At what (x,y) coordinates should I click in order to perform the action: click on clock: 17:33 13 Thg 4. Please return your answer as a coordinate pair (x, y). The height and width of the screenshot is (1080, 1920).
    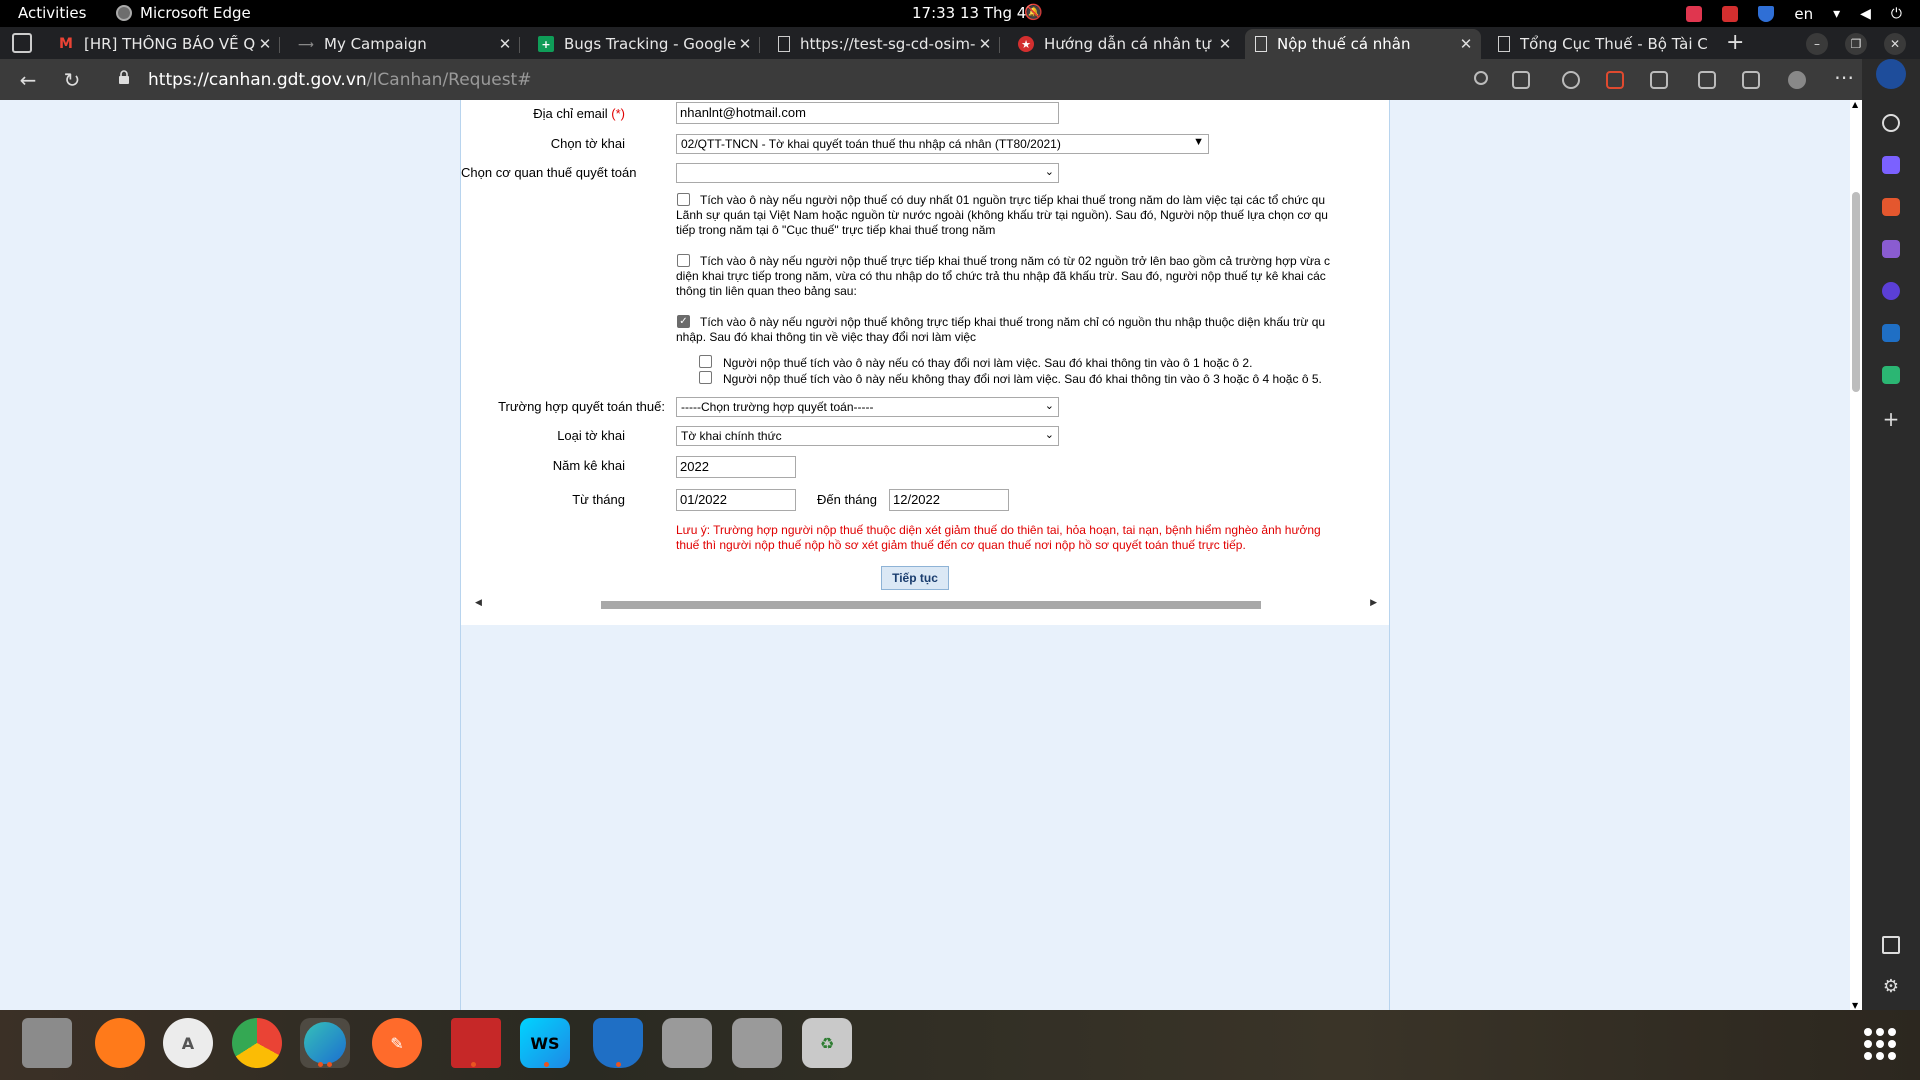
    Looking at the image, I should click on (969, 13).